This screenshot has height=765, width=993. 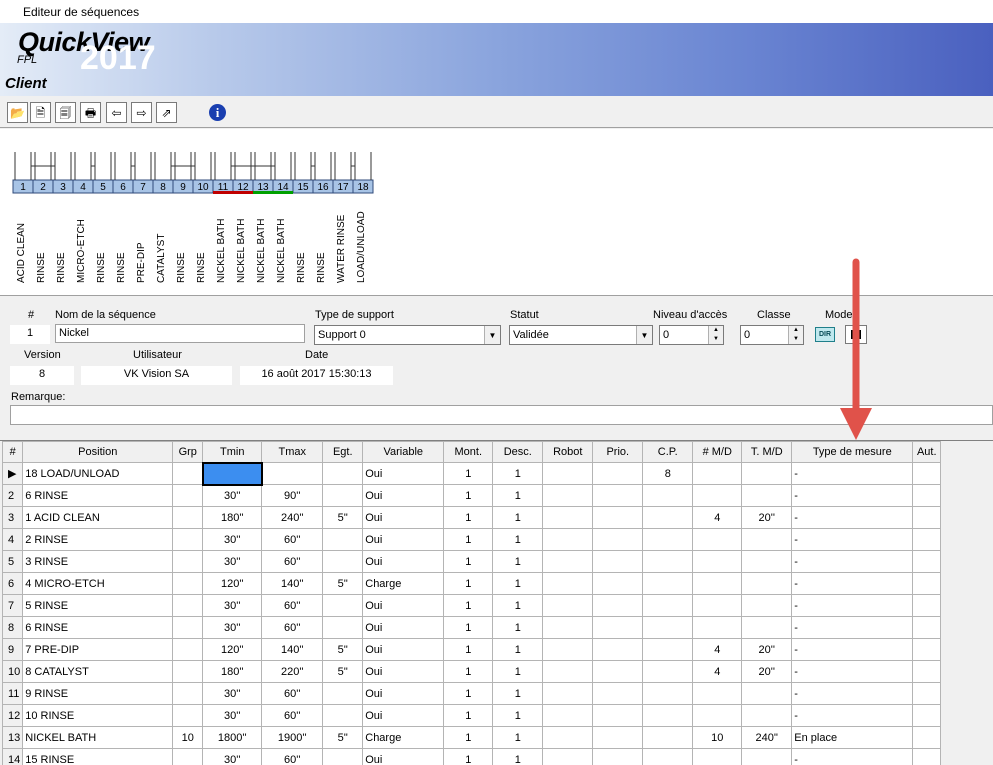 I want to click on table-cell: 20'', so click(x=767, y=517).